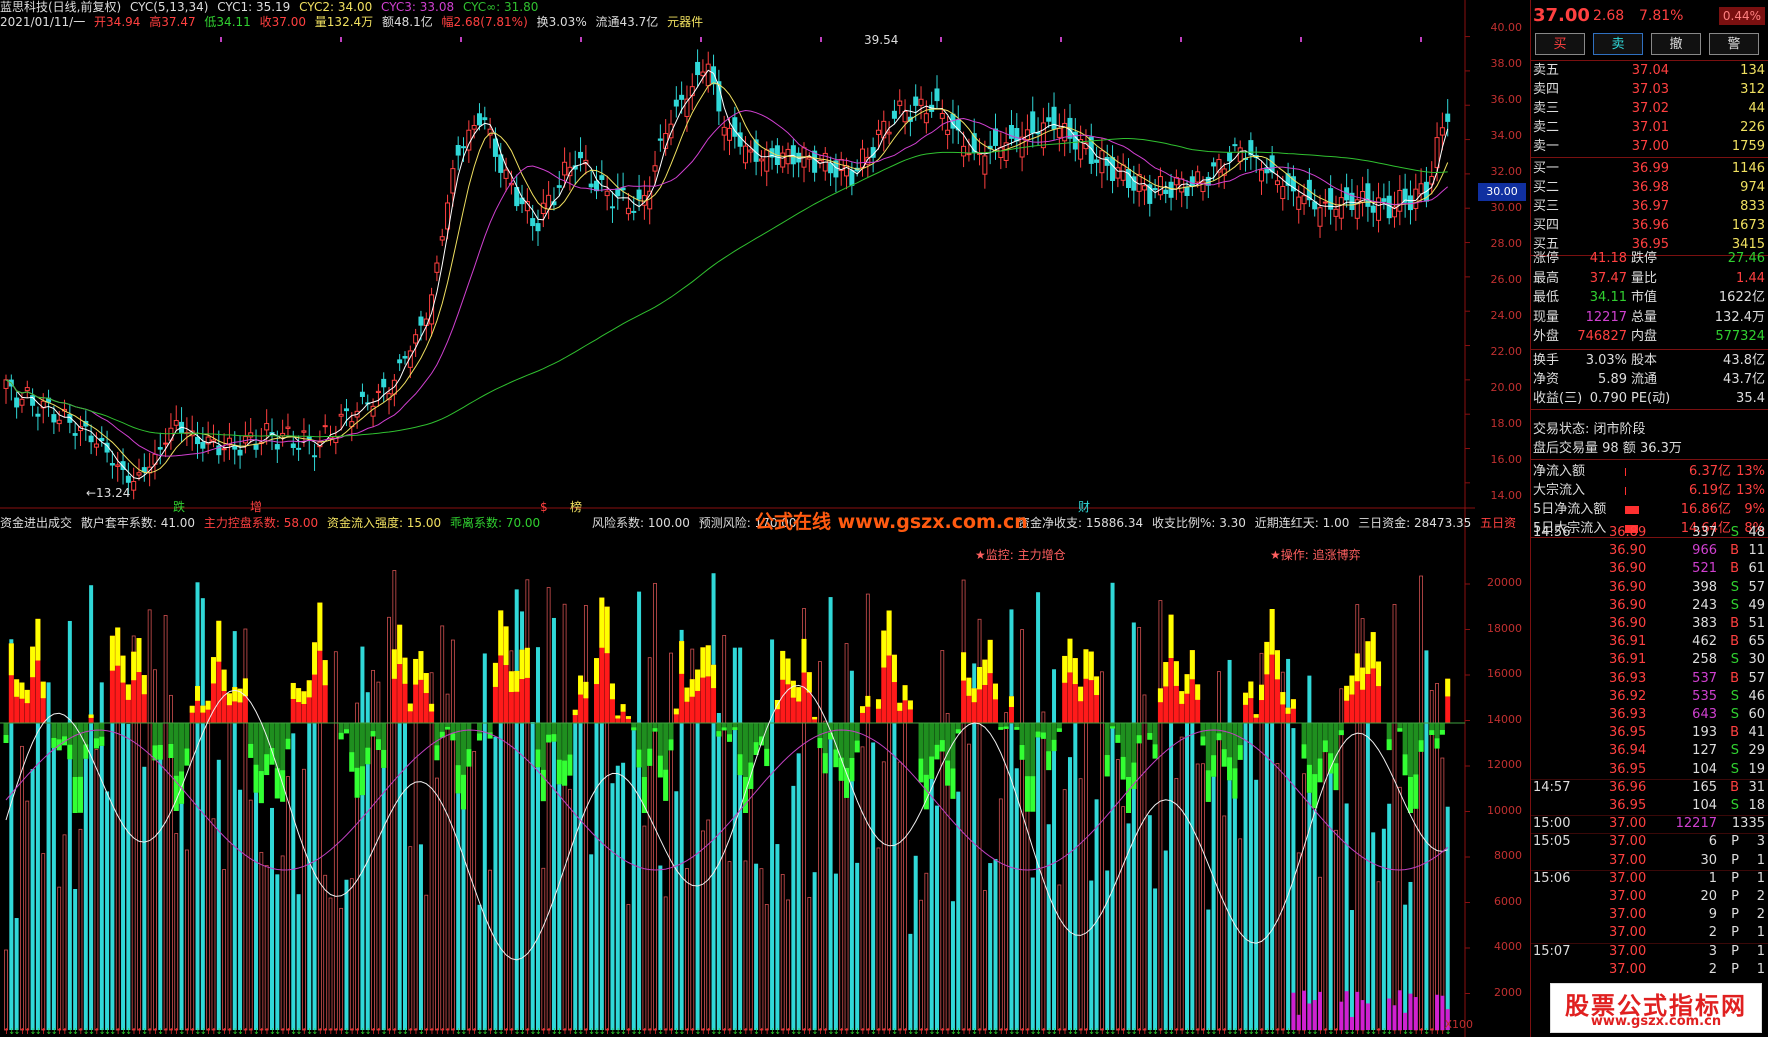 Image resolution: width=1768 pixels, height=1037 pixels. I want to click on level-volume: 44, so click(1756, 108).